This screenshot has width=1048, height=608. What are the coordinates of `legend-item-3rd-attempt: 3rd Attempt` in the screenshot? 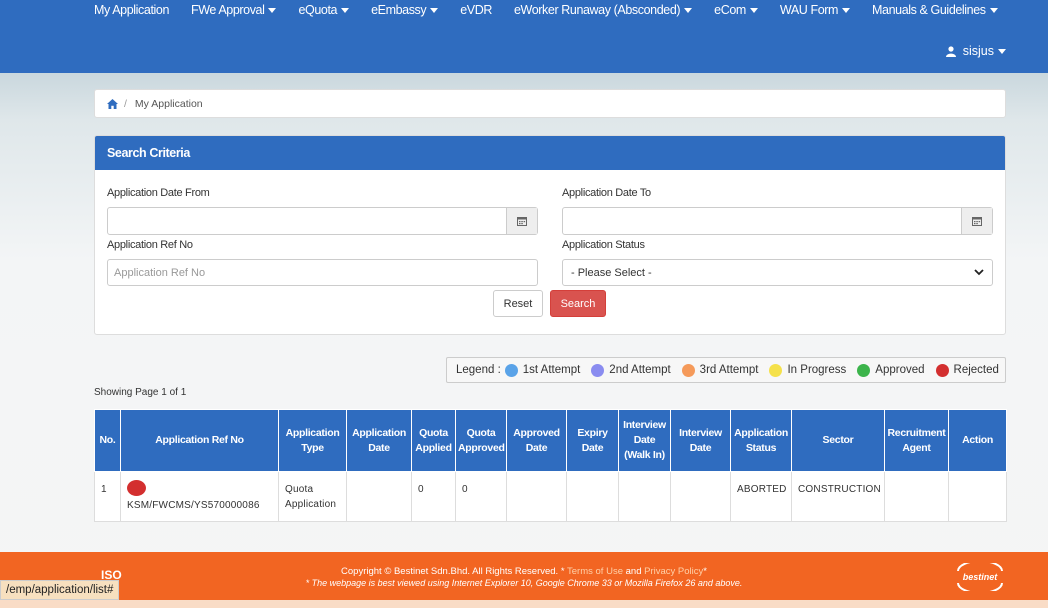 It's located at (718, 370).